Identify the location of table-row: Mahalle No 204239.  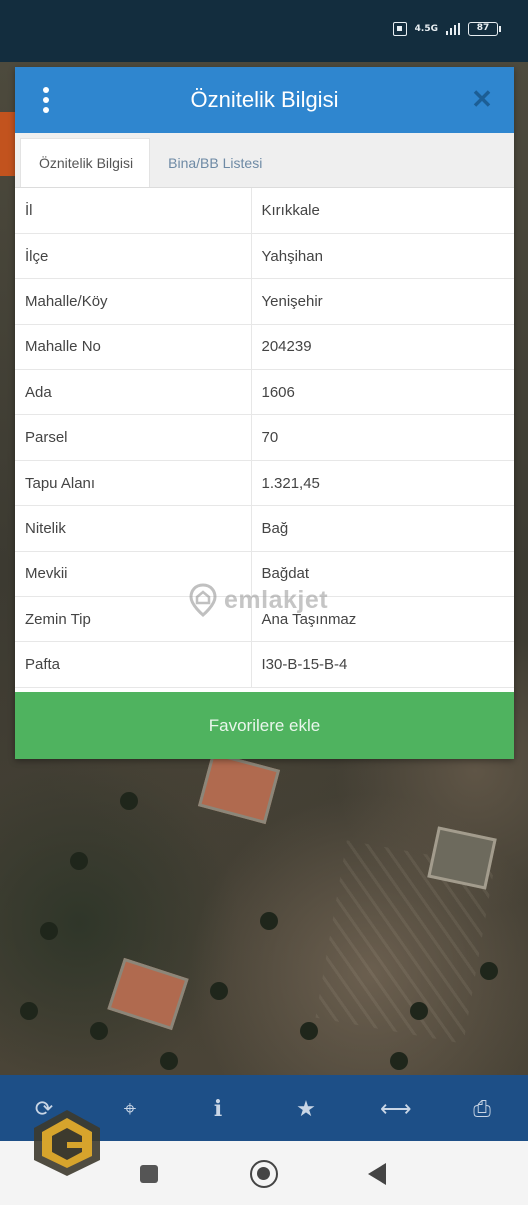
(264, 347).